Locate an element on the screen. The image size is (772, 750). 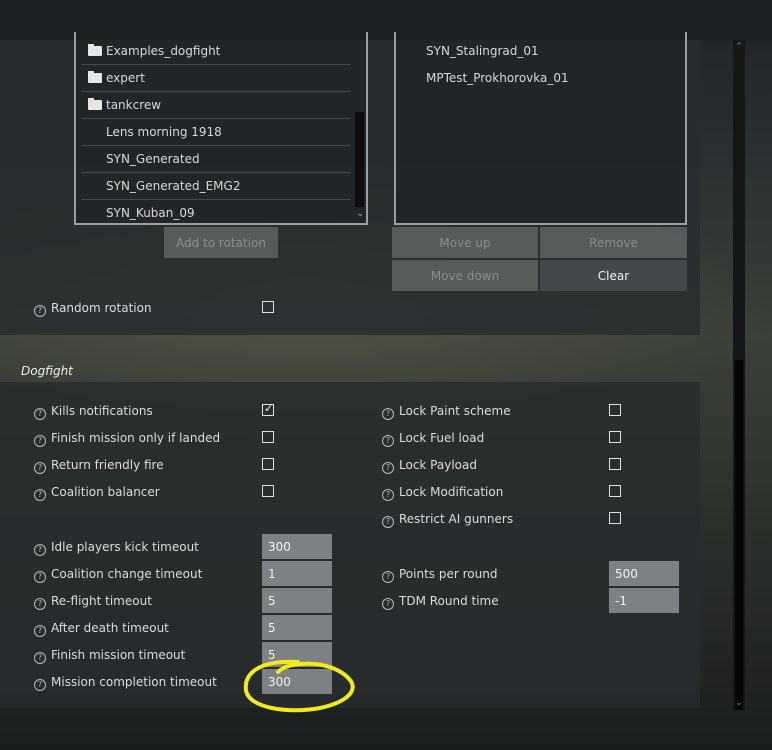
tdm-round-time-input: -1 is located at coordinates (644, 600).